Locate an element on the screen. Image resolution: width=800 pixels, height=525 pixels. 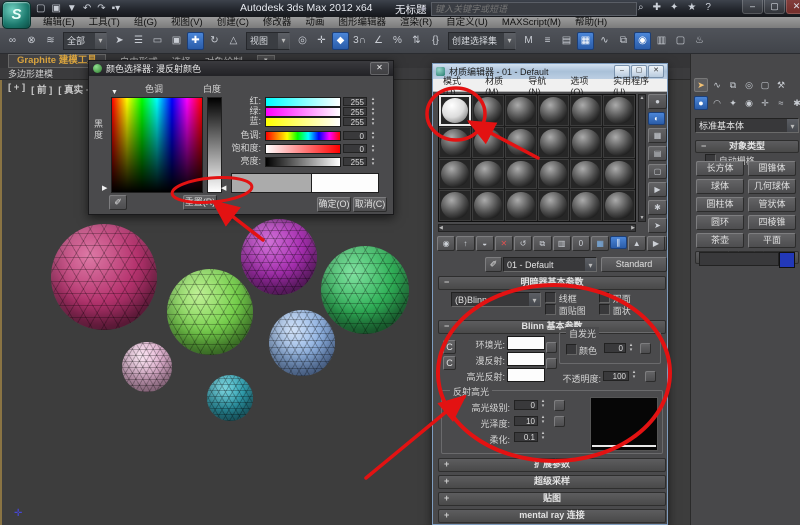
menu-item-自定义(U): 自定义(U) is located at coordinates (467, 22).